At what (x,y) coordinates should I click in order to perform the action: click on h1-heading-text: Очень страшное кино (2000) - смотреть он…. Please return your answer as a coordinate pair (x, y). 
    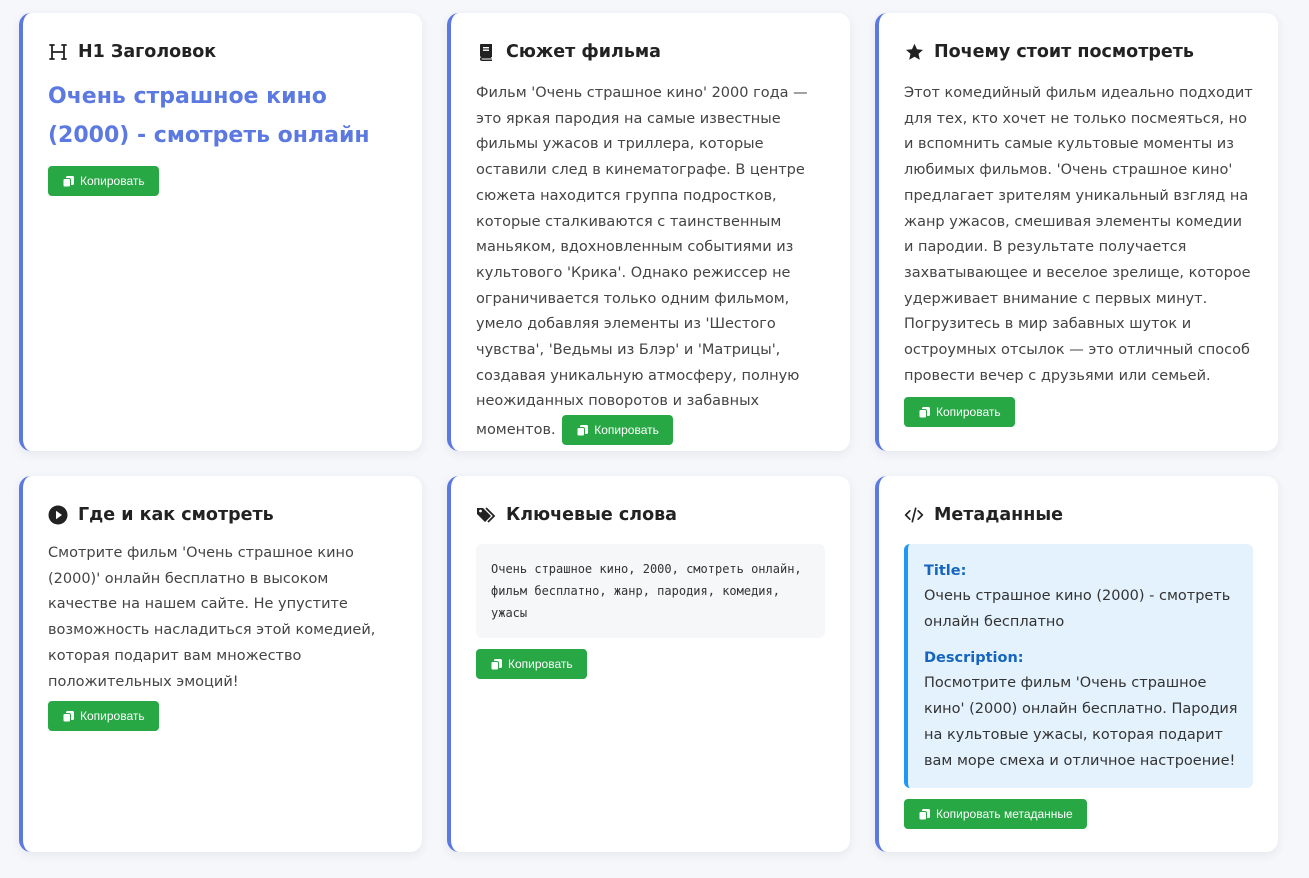
    Looking at the image, I should click on (209, 116).